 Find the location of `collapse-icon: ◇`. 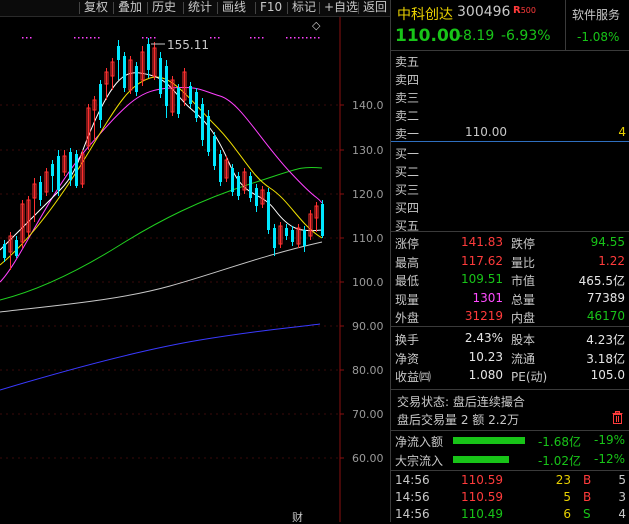

collapse-icon: ◇ is located at coordinates (316, 26).